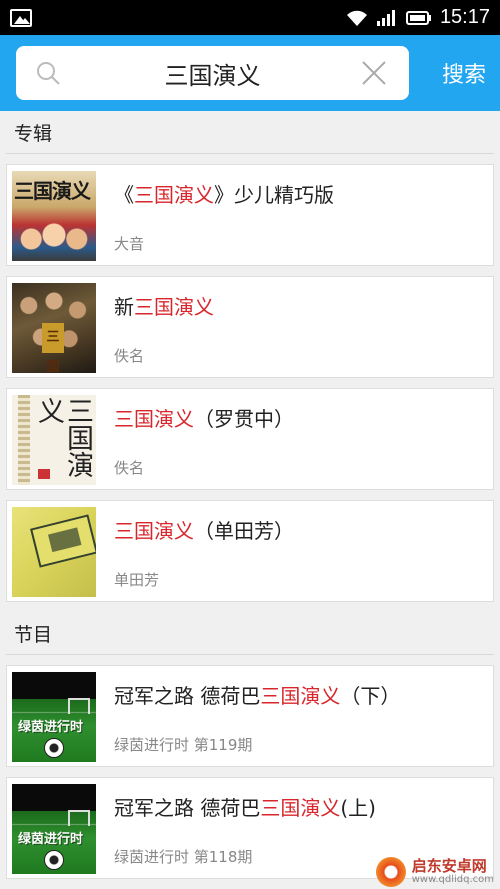  What do you see at coordinates (204, 419) in the screenshot?
I see `album-title: 三国演义（罗贯中）` at bounding box center [204, 419].